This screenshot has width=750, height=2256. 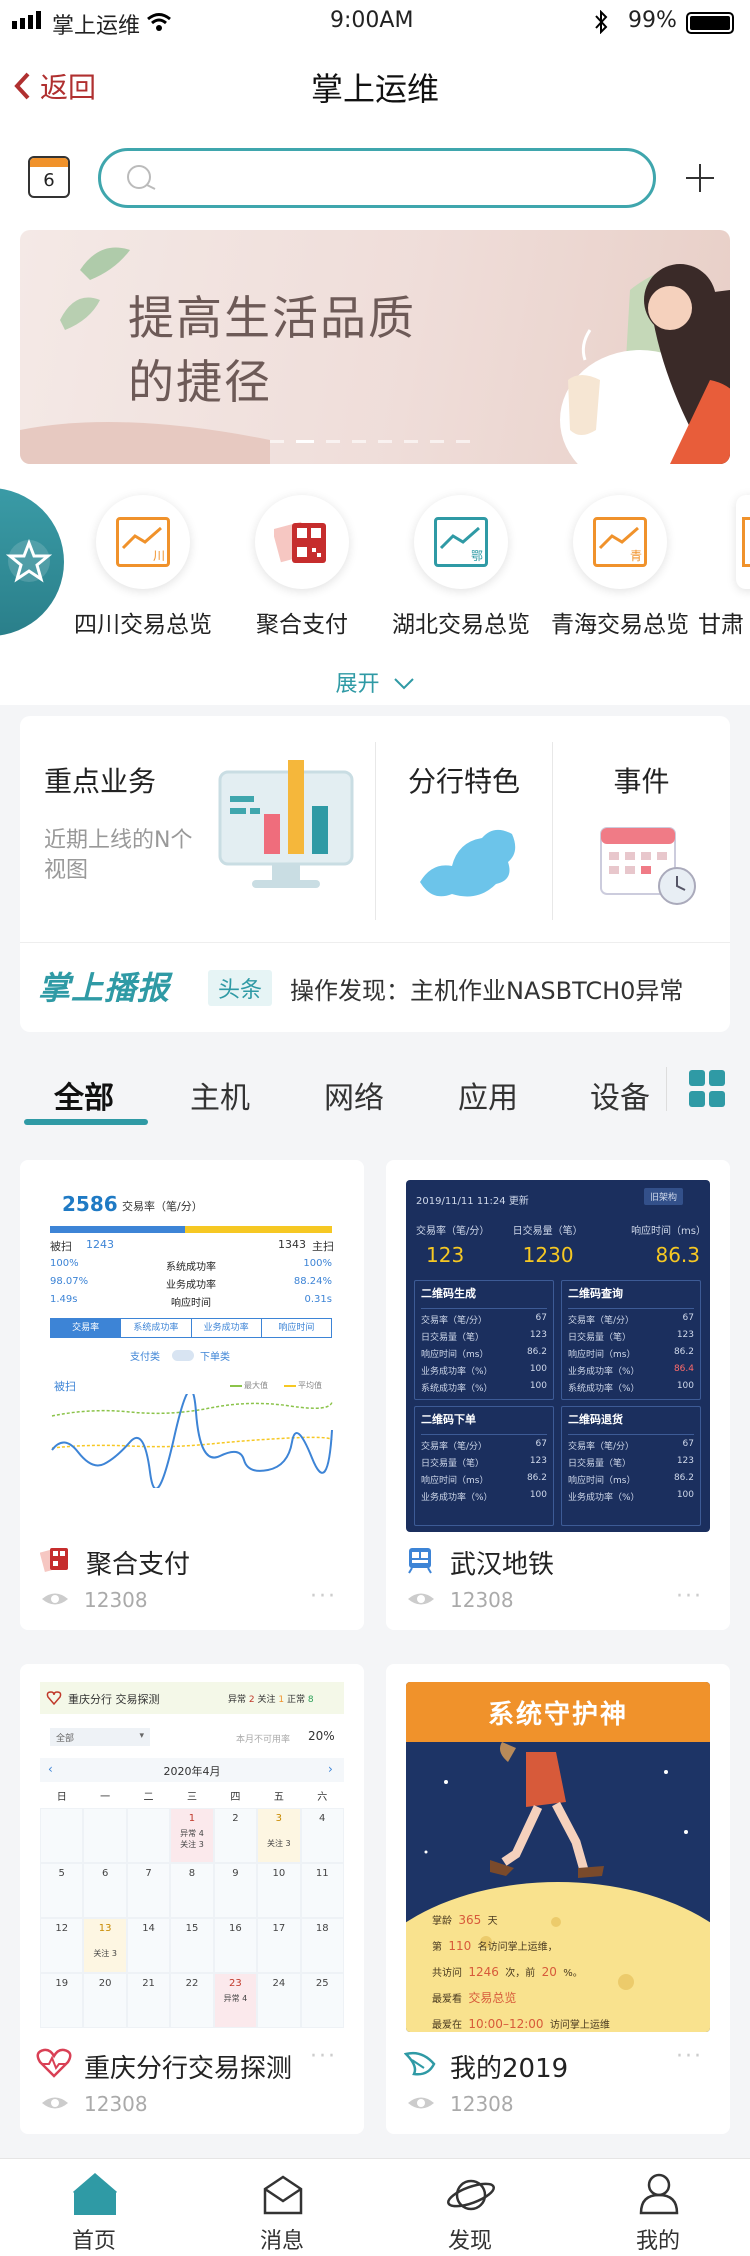 What do you see at coordinates (658, 2207) in the screenshot?
I see `nav-profile: 我的` at bounding box center [658, 2207].